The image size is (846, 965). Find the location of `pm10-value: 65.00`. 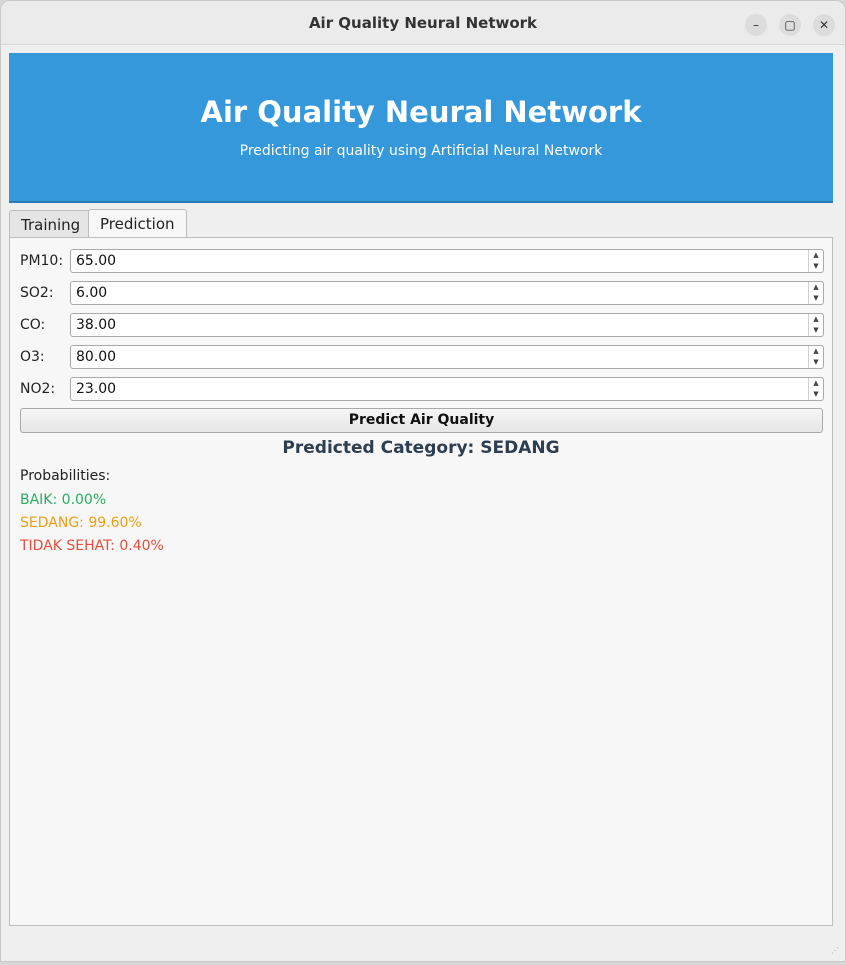

pm10-value: 65.00 is located at coordinates (96, 261).